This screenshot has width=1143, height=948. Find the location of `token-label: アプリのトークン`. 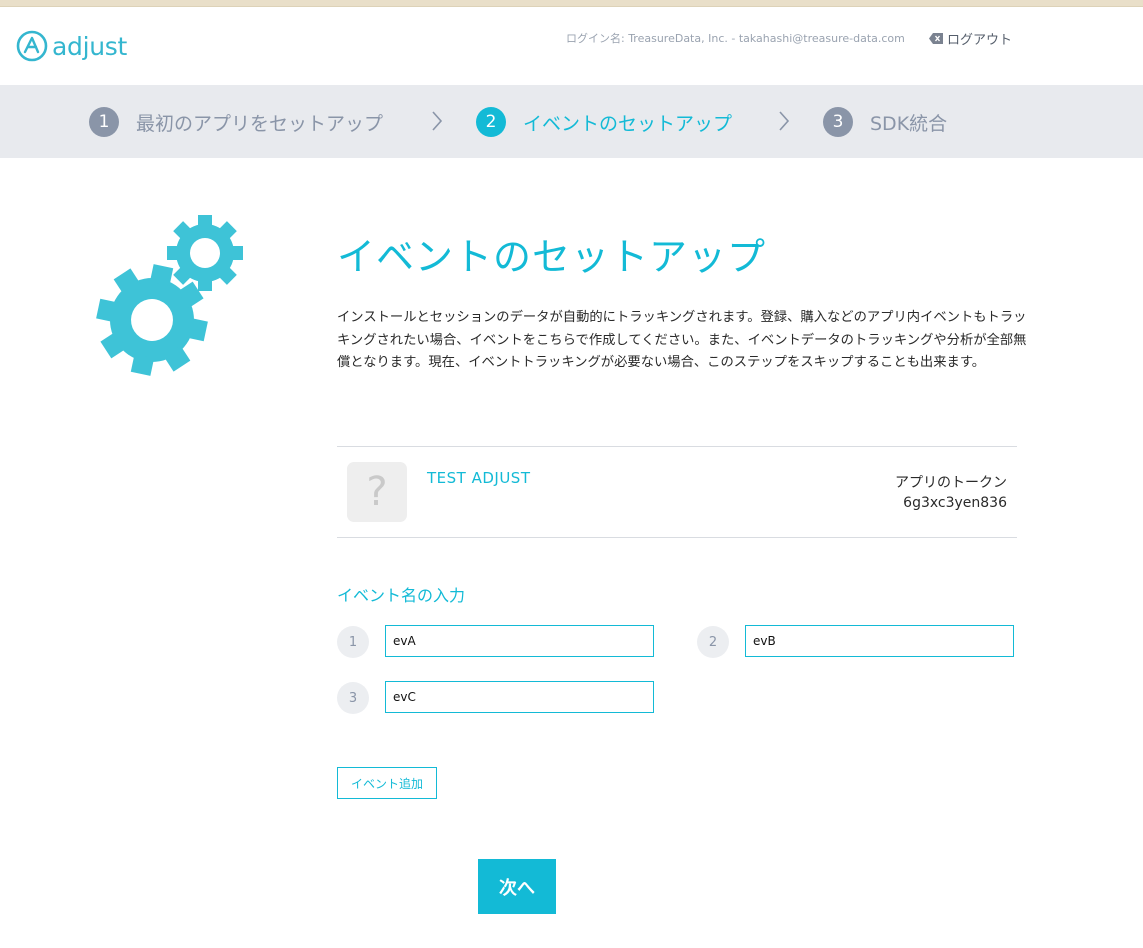

token-label: アプリのトークン is located at coordinates (951, 483).